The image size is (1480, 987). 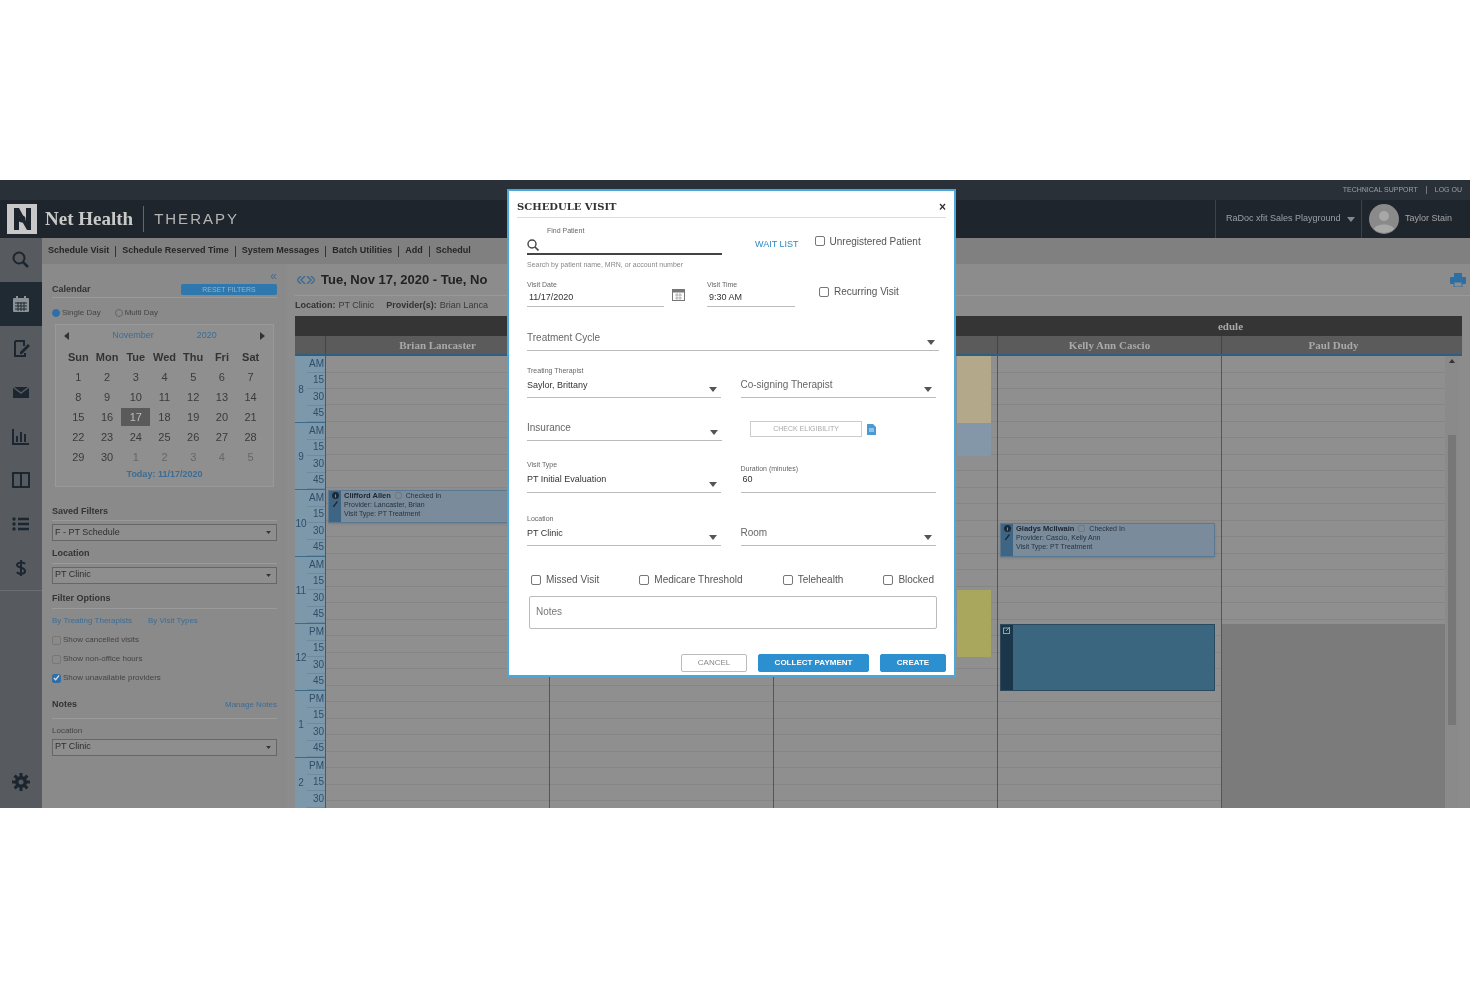 What do you see at coordinates (66, 336) in the screenshot?
I see `previous-month-icon` at bounding box center [66, 336].